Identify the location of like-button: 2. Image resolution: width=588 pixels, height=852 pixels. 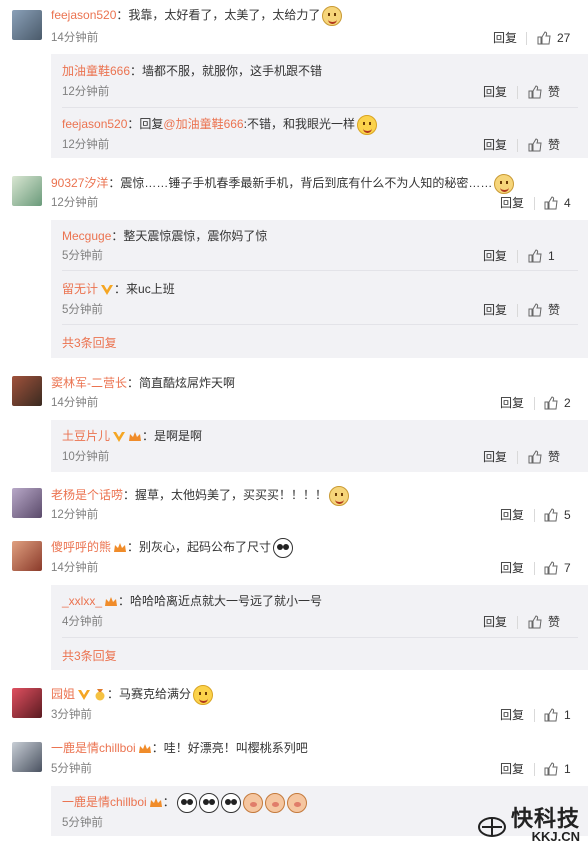
(557, 403).